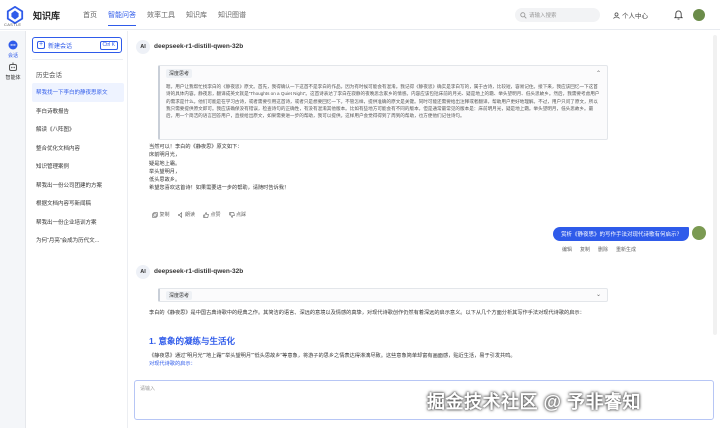  Describe the element at coordinates (165, 163) in the screenshot. I see `answer-line: 疑是地上霜。` at that location.